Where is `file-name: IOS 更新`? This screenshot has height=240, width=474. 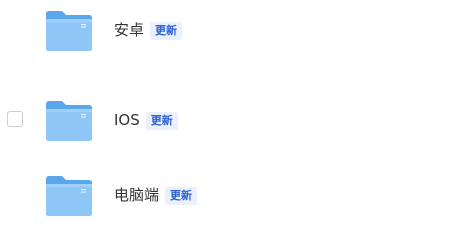
file-name: IOS 更新 is located at coordinates (146, 120).